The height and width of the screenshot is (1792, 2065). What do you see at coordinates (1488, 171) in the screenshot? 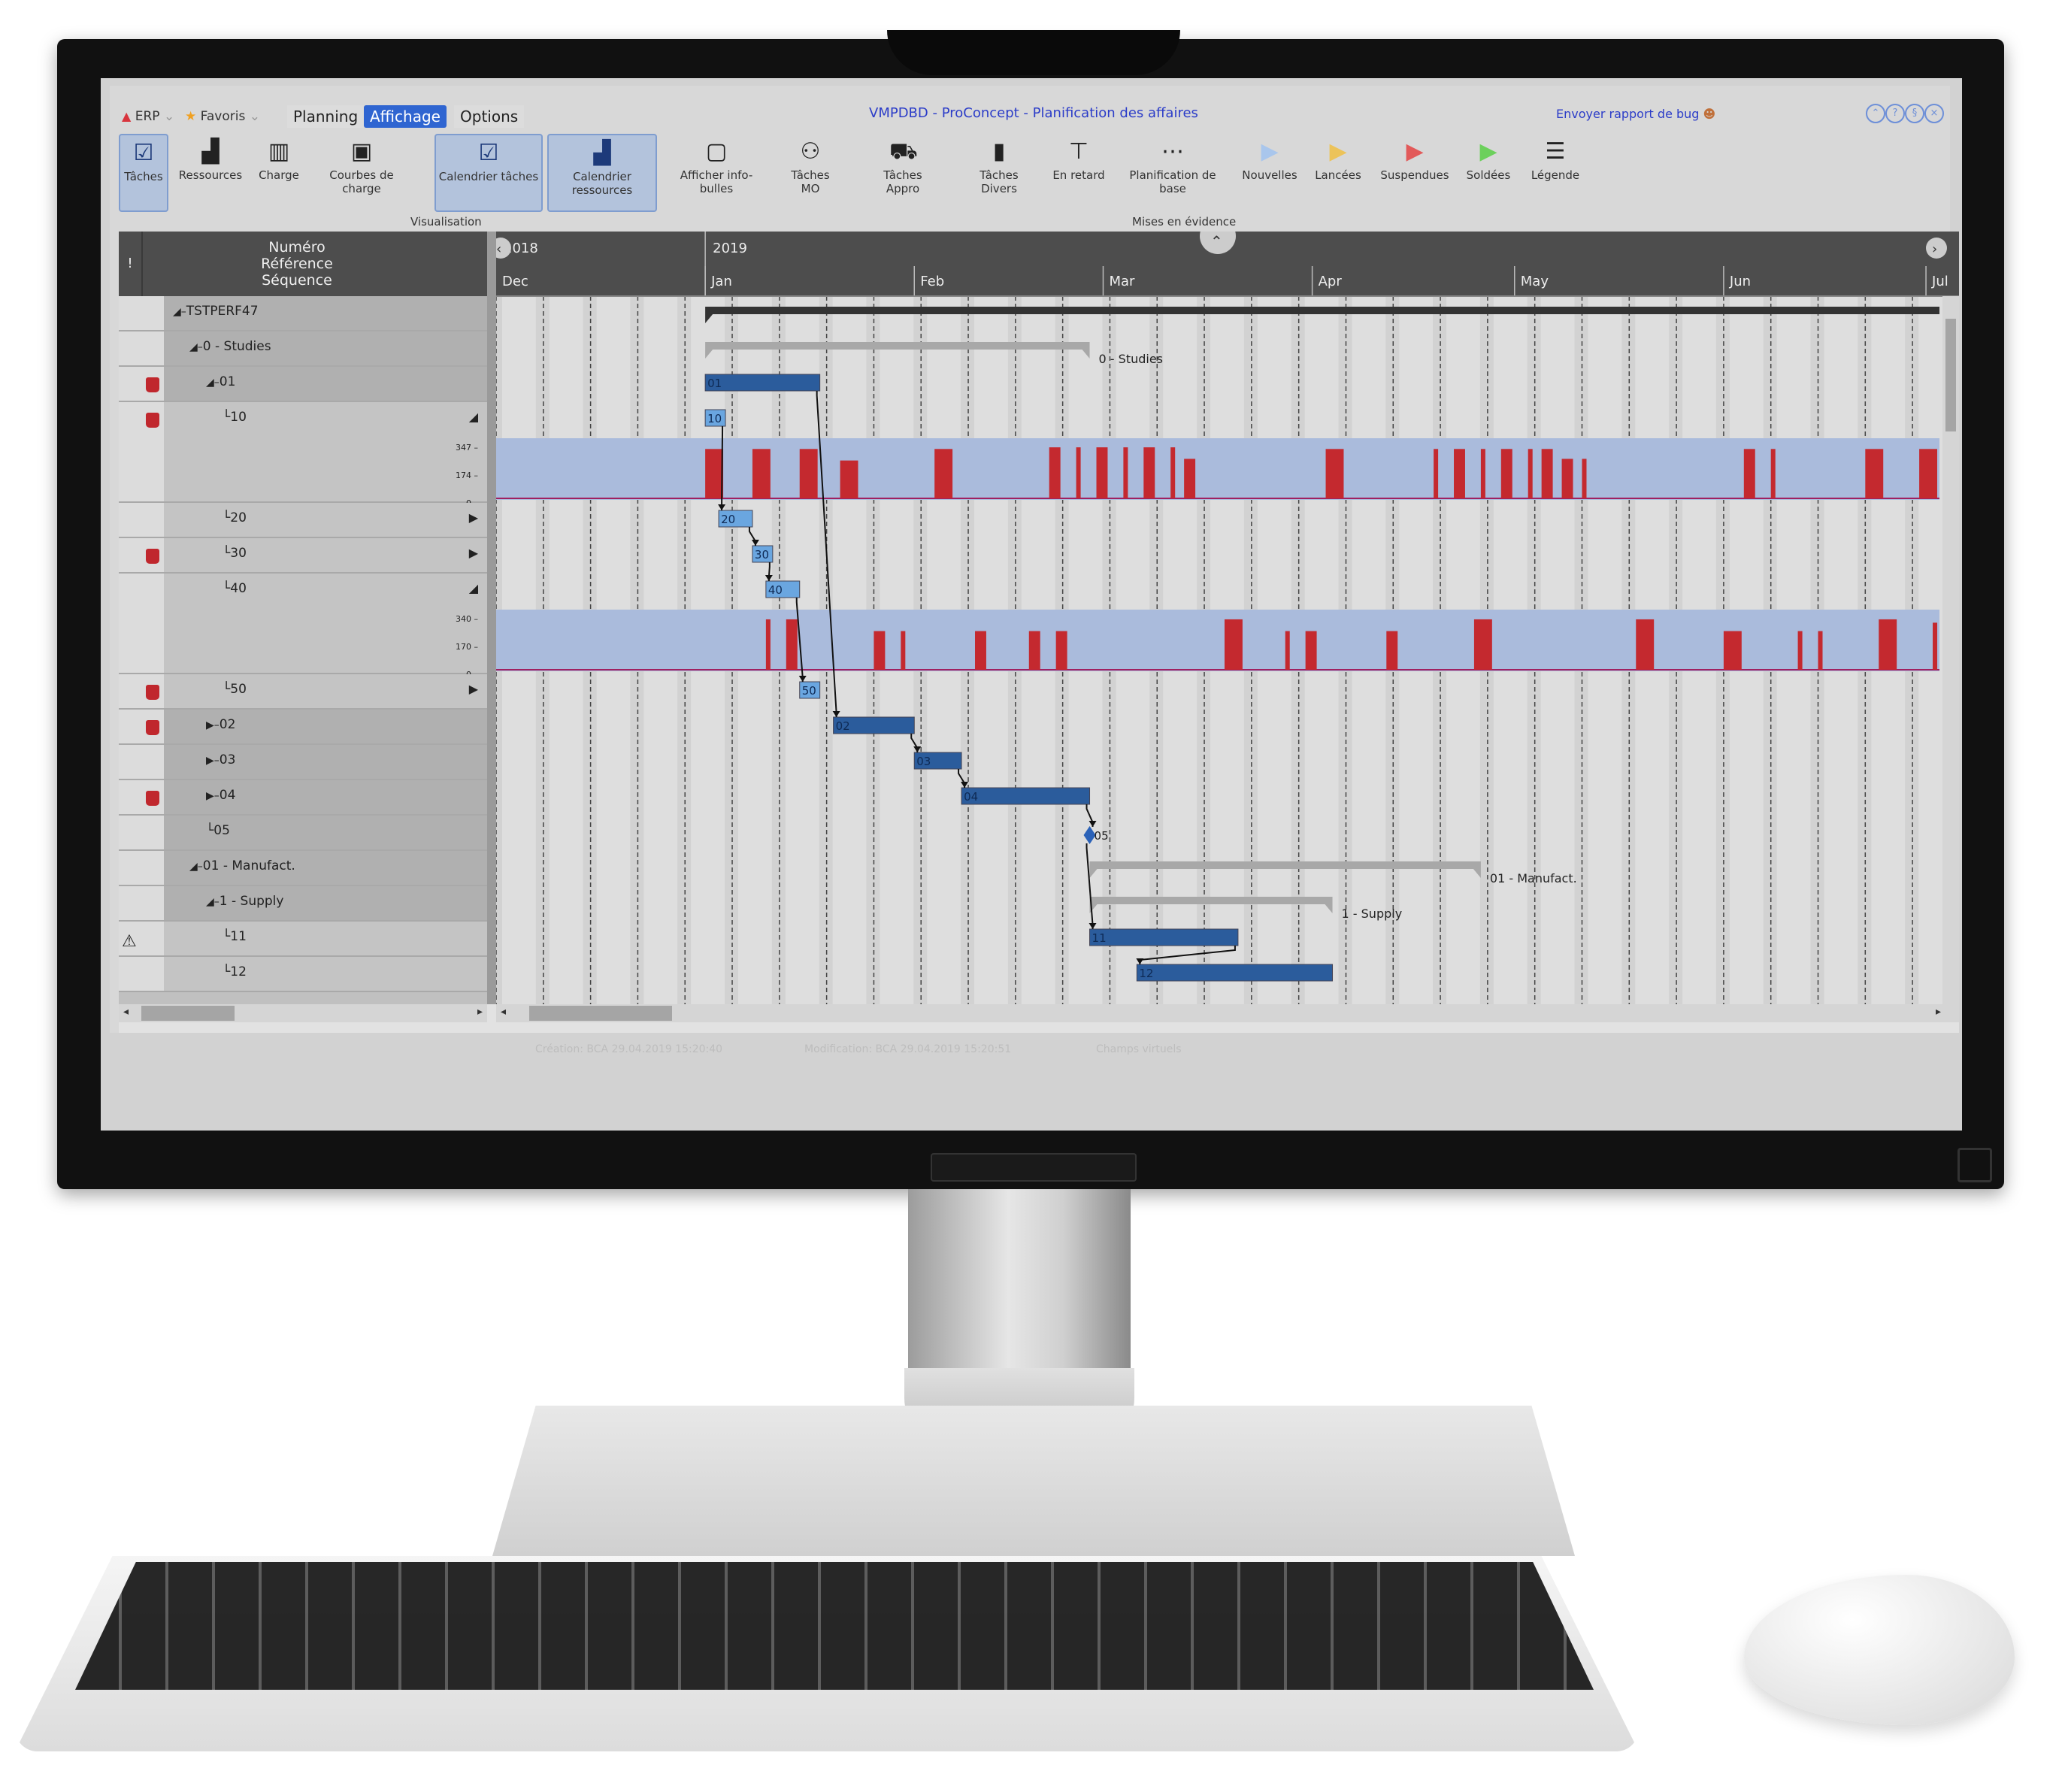
I see `soldees-button: ▶ Soldées` at bounding box center [1488, 171].